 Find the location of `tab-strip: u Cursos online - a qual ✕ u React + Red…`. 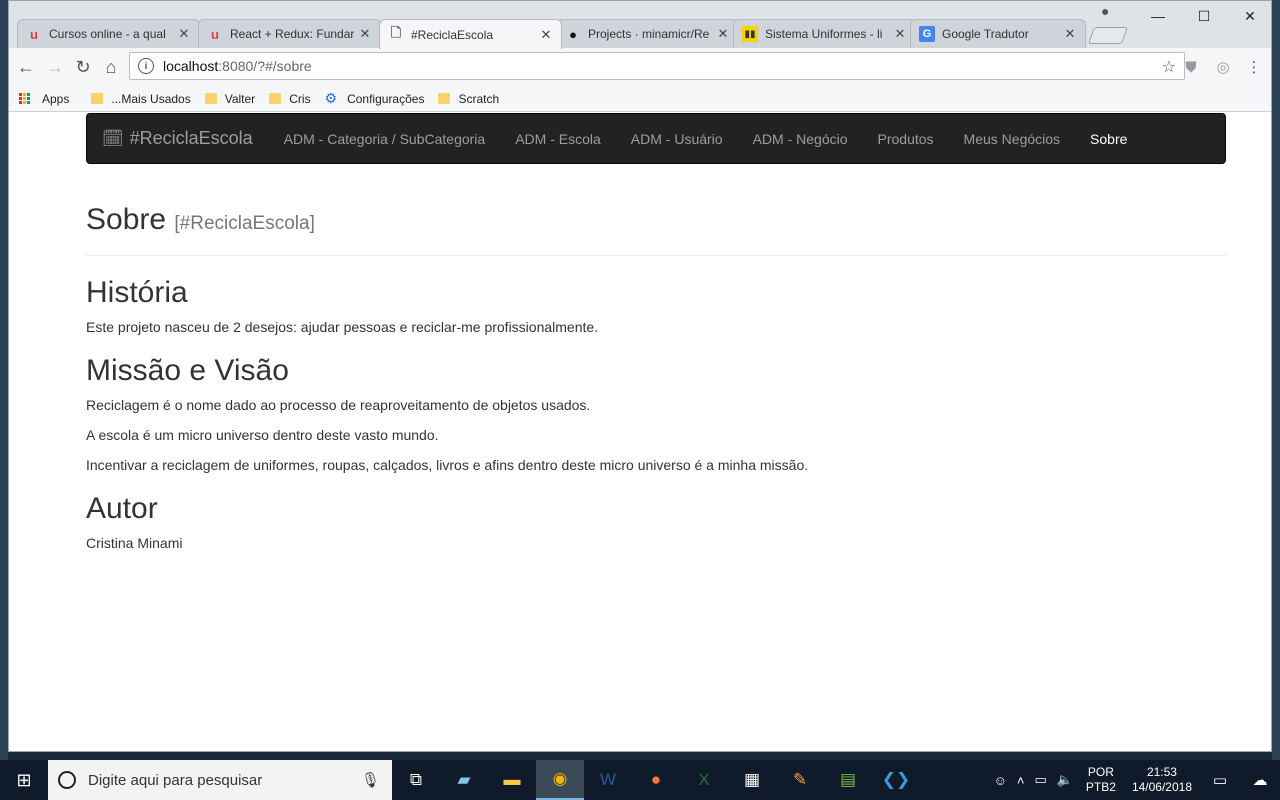

tab-strip: u Cursos online - a qual ✕ u React + Red… is located at coordinates (640, 25).